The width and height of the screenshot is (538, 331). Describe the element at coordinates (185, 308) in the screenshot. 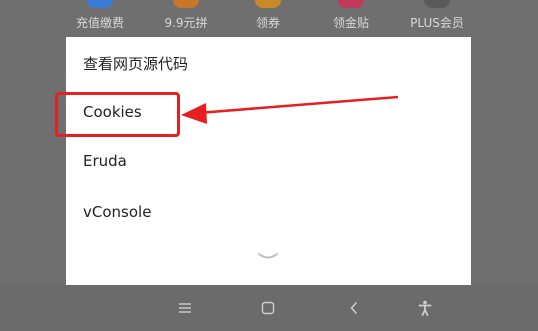

I see `menu-icon` at that location.